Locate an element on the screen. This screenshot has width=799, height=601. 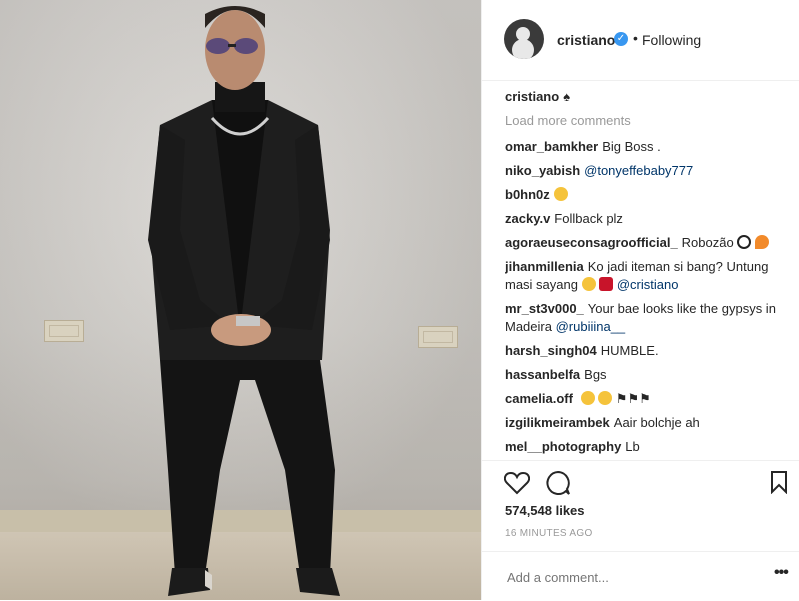
comment-text: Robozão is located at coordinates (707, 242).